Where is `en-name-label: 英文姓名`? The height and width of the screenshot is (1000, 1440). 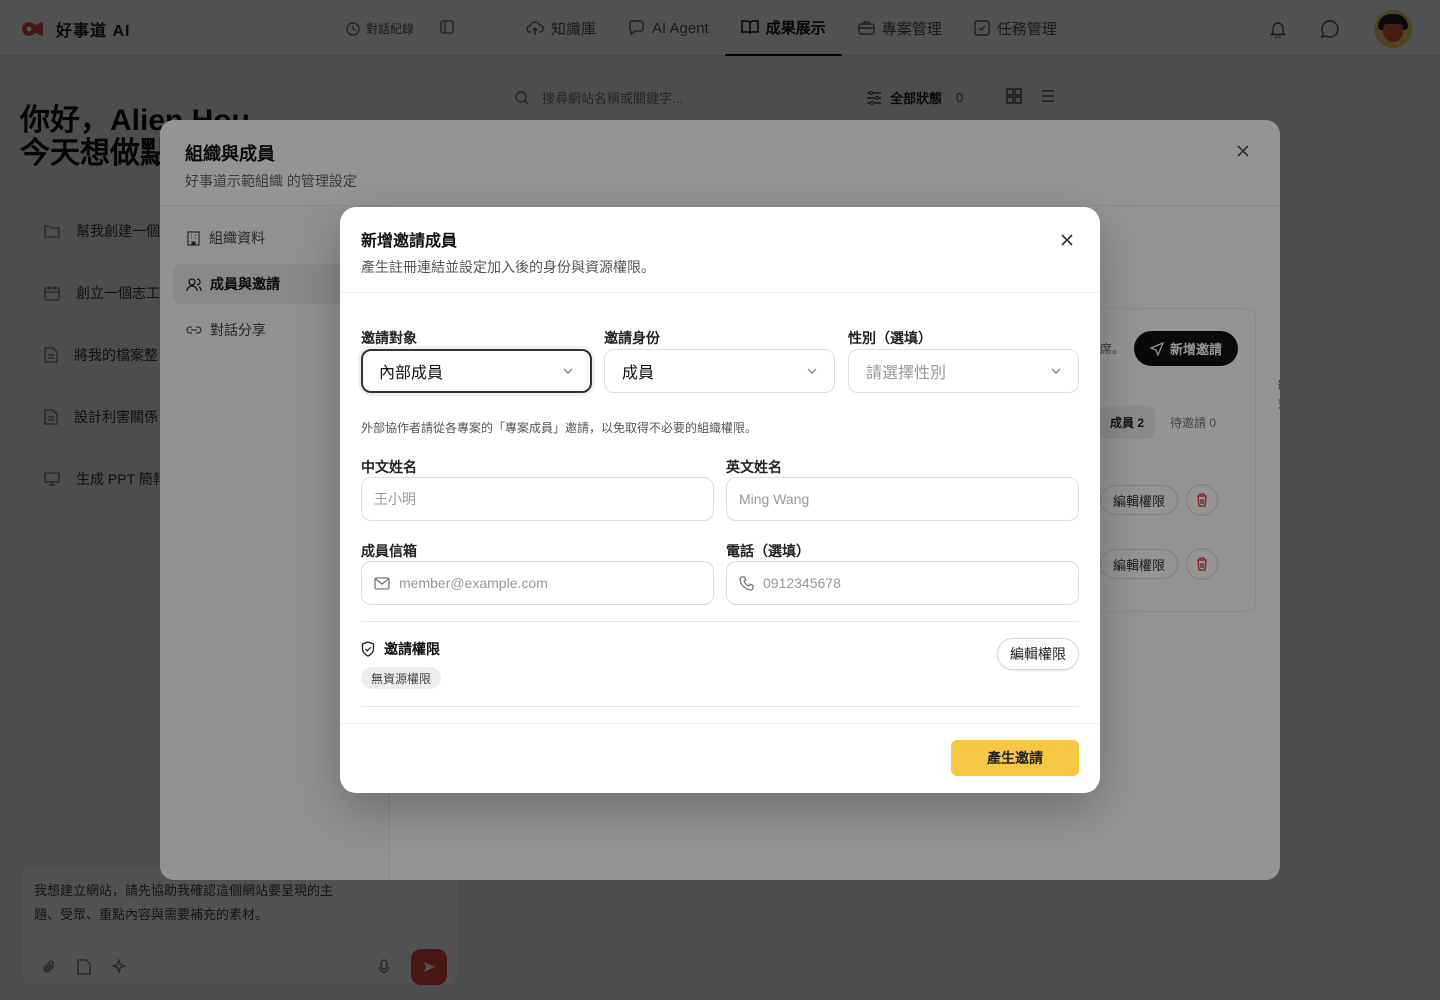 en-name-label: 英文姓名 is located at coordinates (754, 467).